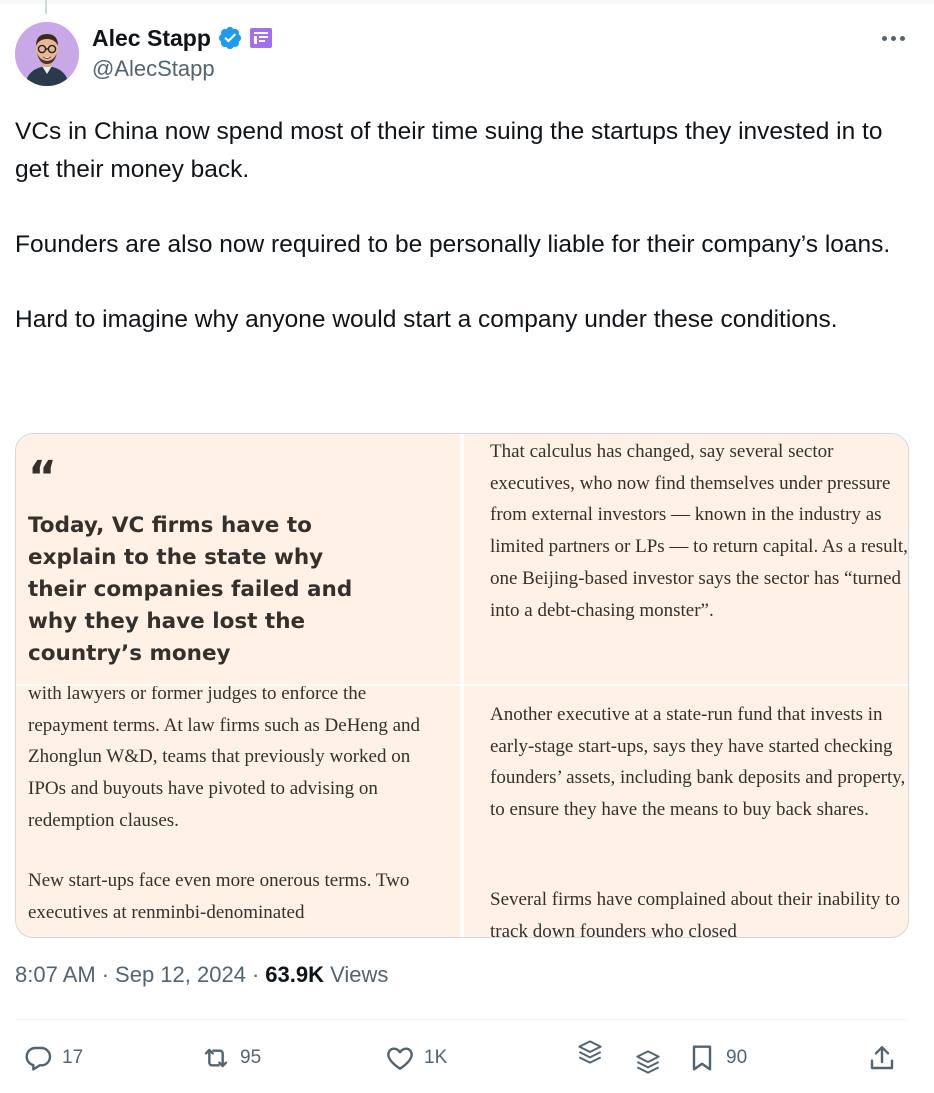 This screenshot has width=934, height=1093. What do you see at coordinates (216, 1058) in the screenshot?
I see `repost-icon` at bounding box center [216, 1058].